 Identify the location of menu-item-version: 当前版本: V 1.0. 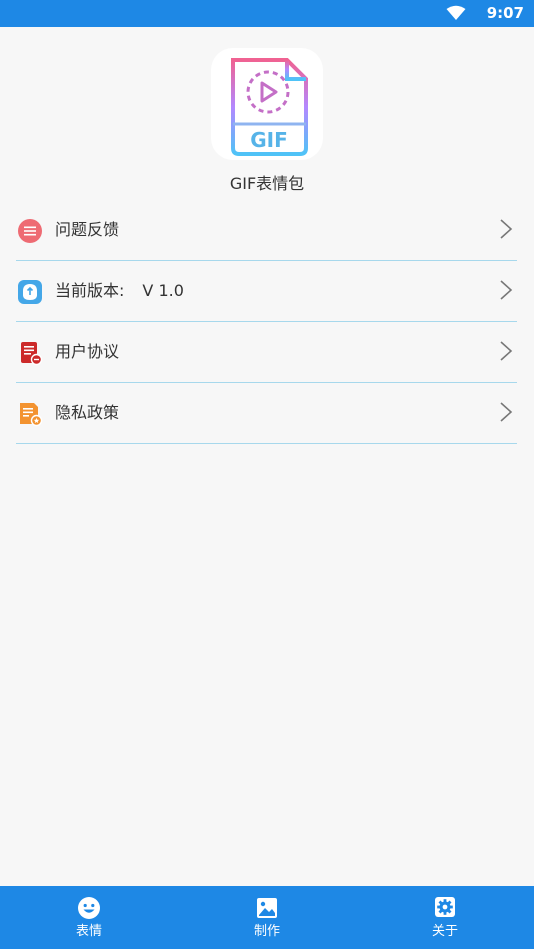
(266, 291).